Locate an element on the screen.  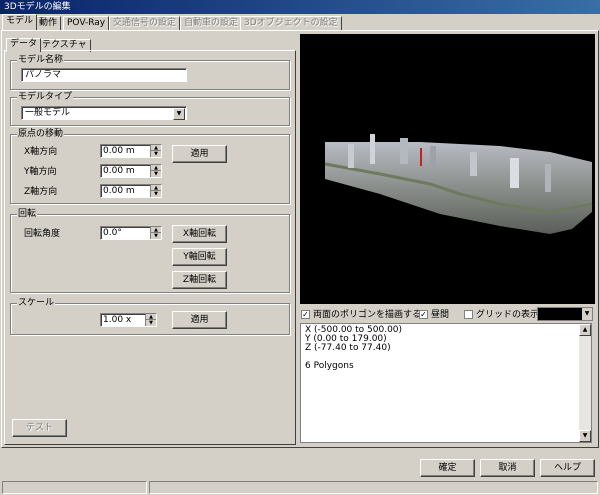
window-title: 3Dモデルの編集 is located at coordinates (300, 7).